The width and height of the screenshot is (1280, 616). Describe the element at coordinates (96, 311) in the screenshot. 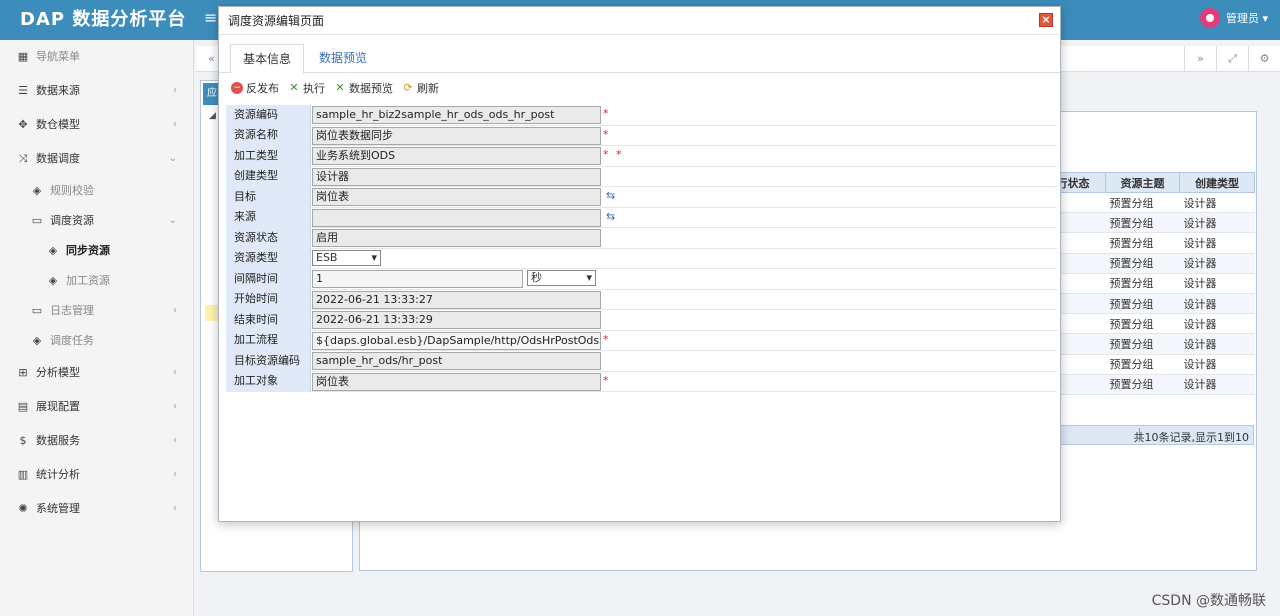

I see `sidebar-item-log-management: ▭ 日志管理 ‹` at that location.